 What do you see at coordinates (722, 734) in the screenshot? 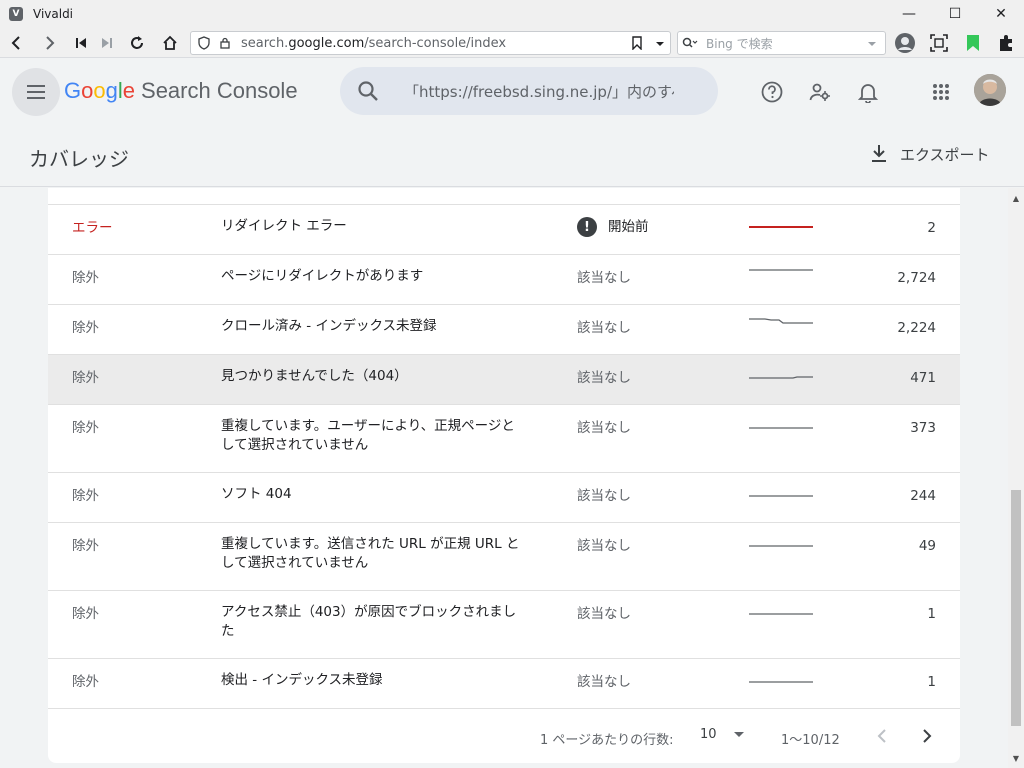
I see `rows-per-page-select: 10` at bounding box center [722, 734].